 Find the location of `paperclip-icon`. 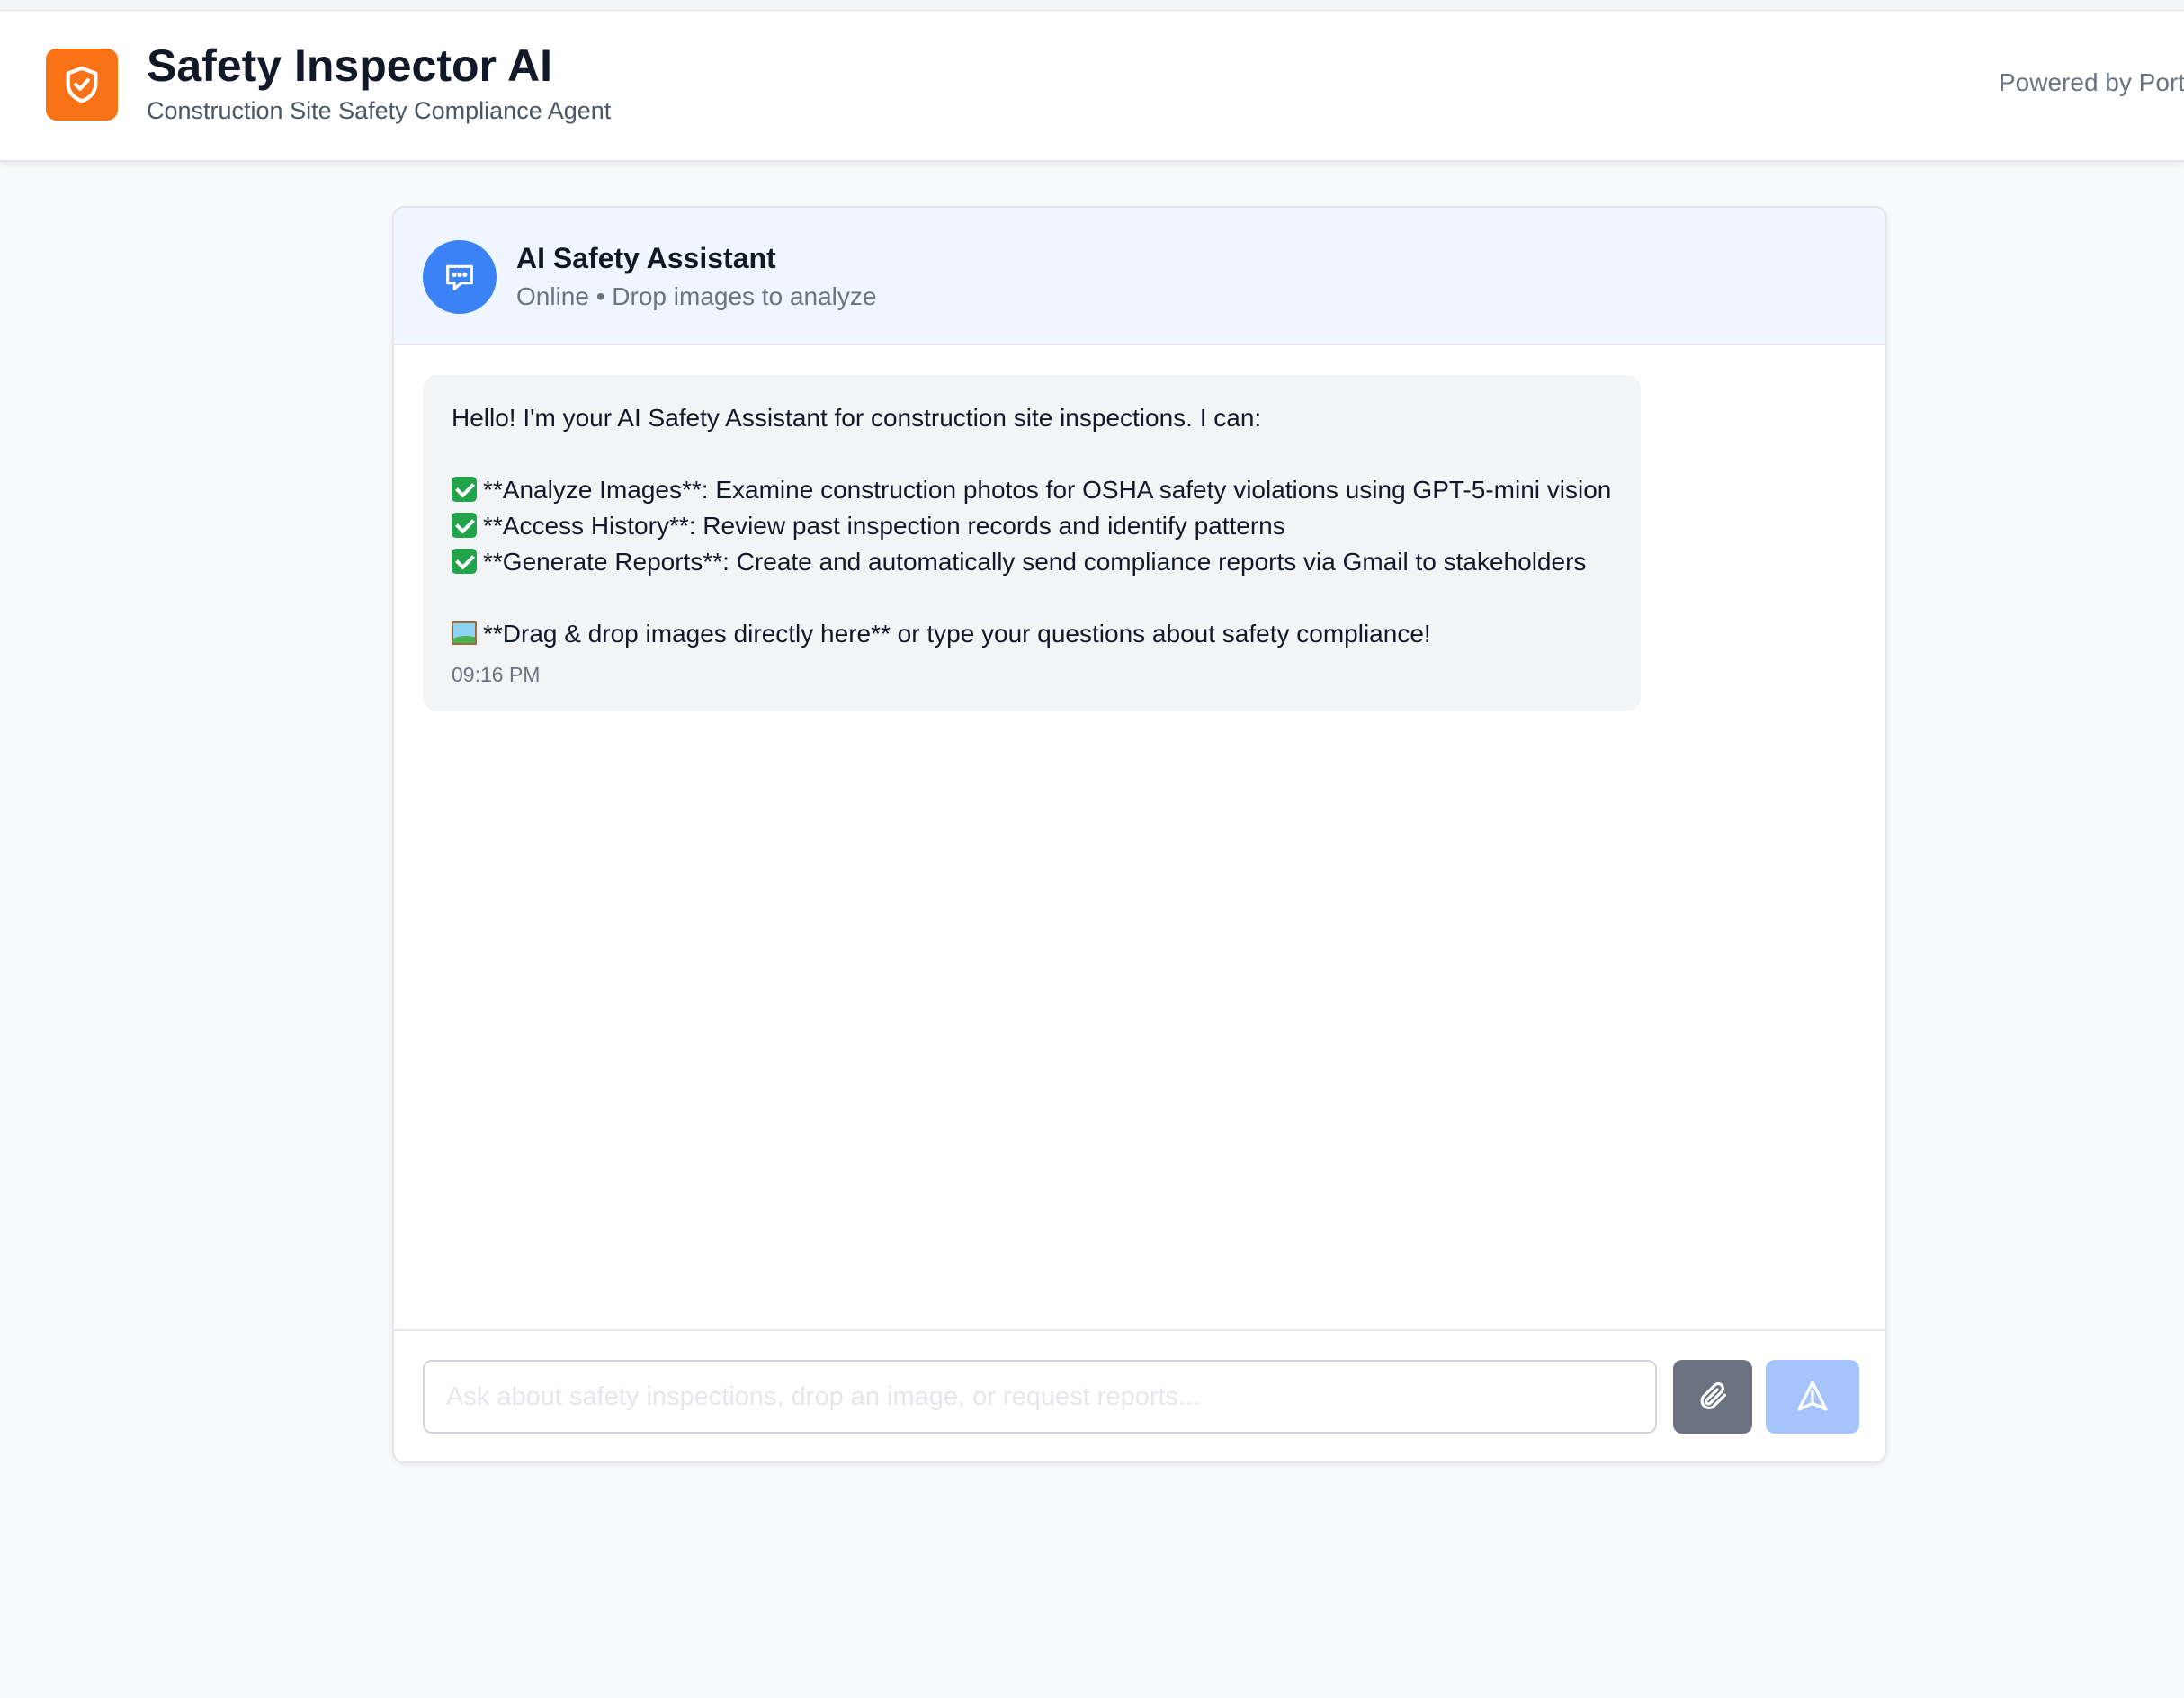

paperclip-icon is located at coordinates (1713, 1397).